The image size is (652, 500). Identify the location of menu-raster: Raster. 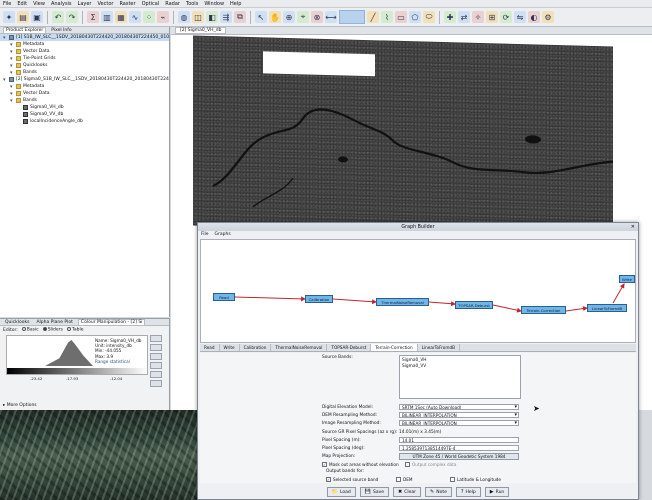
(127, 4).